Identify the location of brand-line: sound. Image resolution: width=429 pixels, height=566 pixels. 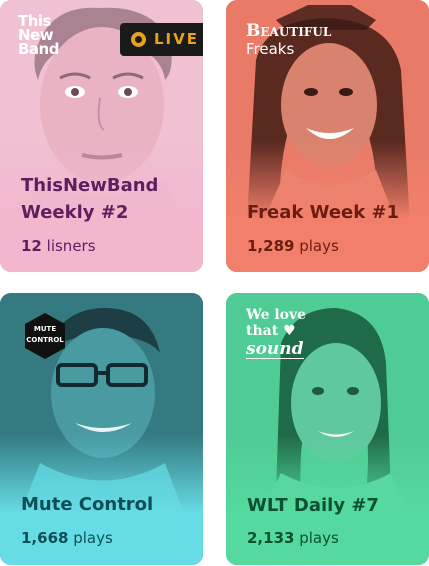
(275, 349).